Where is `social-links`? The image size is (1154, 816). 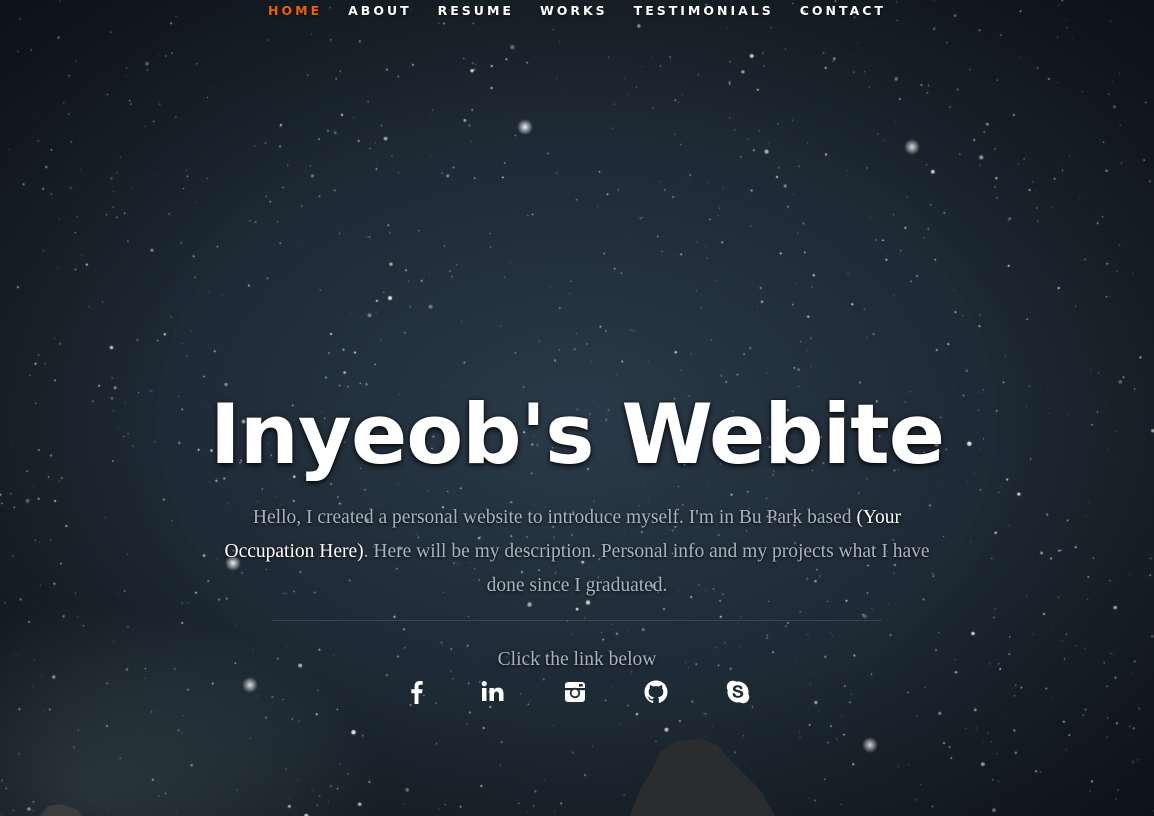 social-links is located at coordinates (577, 692).